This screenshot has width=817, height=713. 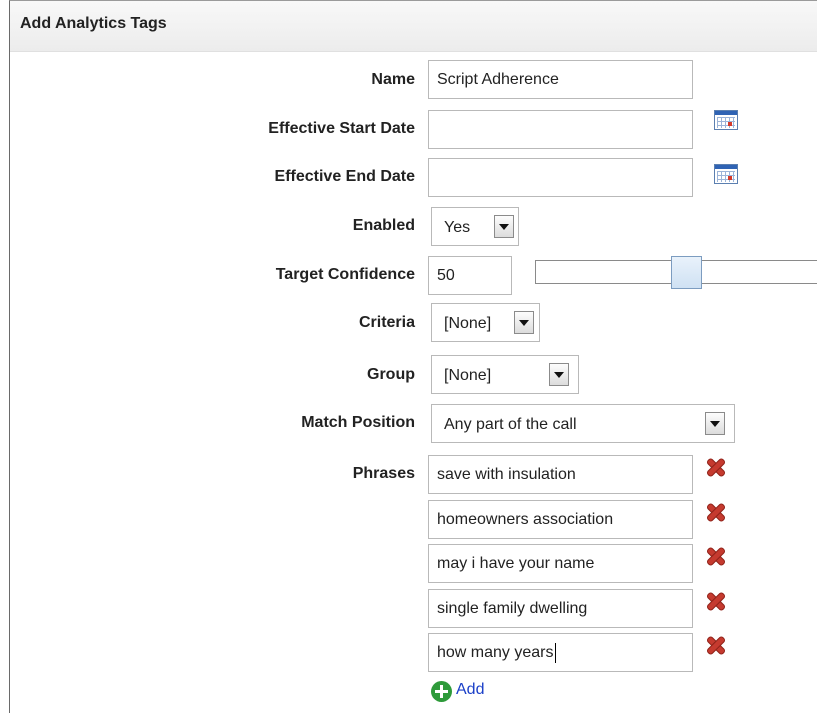 What do you see at coordinates (510, 424) in the screenshot?
I see `match-position-value: Any part of the call` at bounding box center [510, 424].